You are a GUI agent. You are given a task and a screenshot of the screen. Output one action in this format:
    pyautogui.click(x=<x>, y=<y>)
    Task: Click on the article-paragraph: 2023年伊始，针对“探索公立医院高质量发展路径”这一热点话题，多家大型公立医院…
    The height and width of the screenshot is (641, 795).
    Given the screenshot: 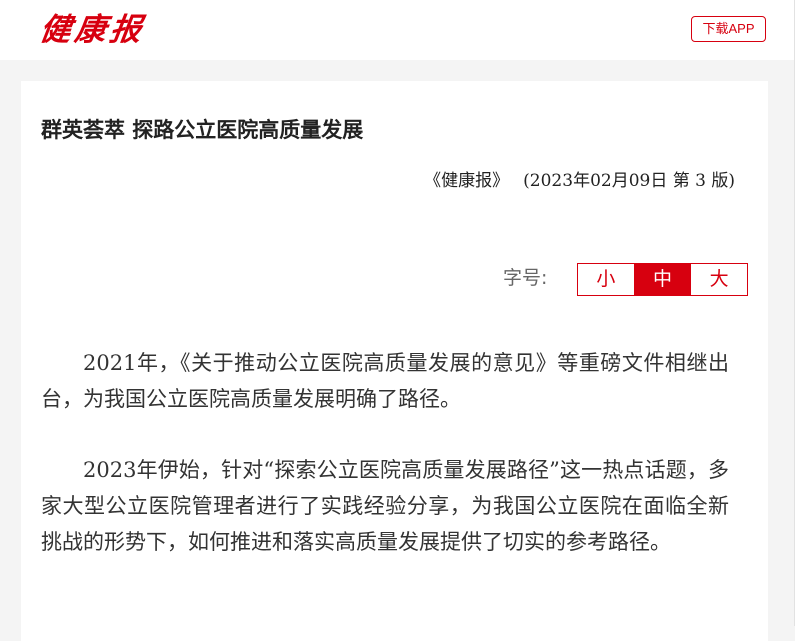 What is the action you would take?
    pyautogui.click(x=385, y=506)
    